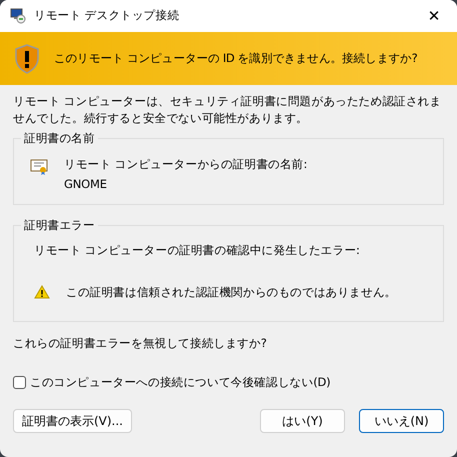 Image resolution: width=457 pixels, height=457 pixels. I want to click on shield-warning-icon, so click(27, 59).